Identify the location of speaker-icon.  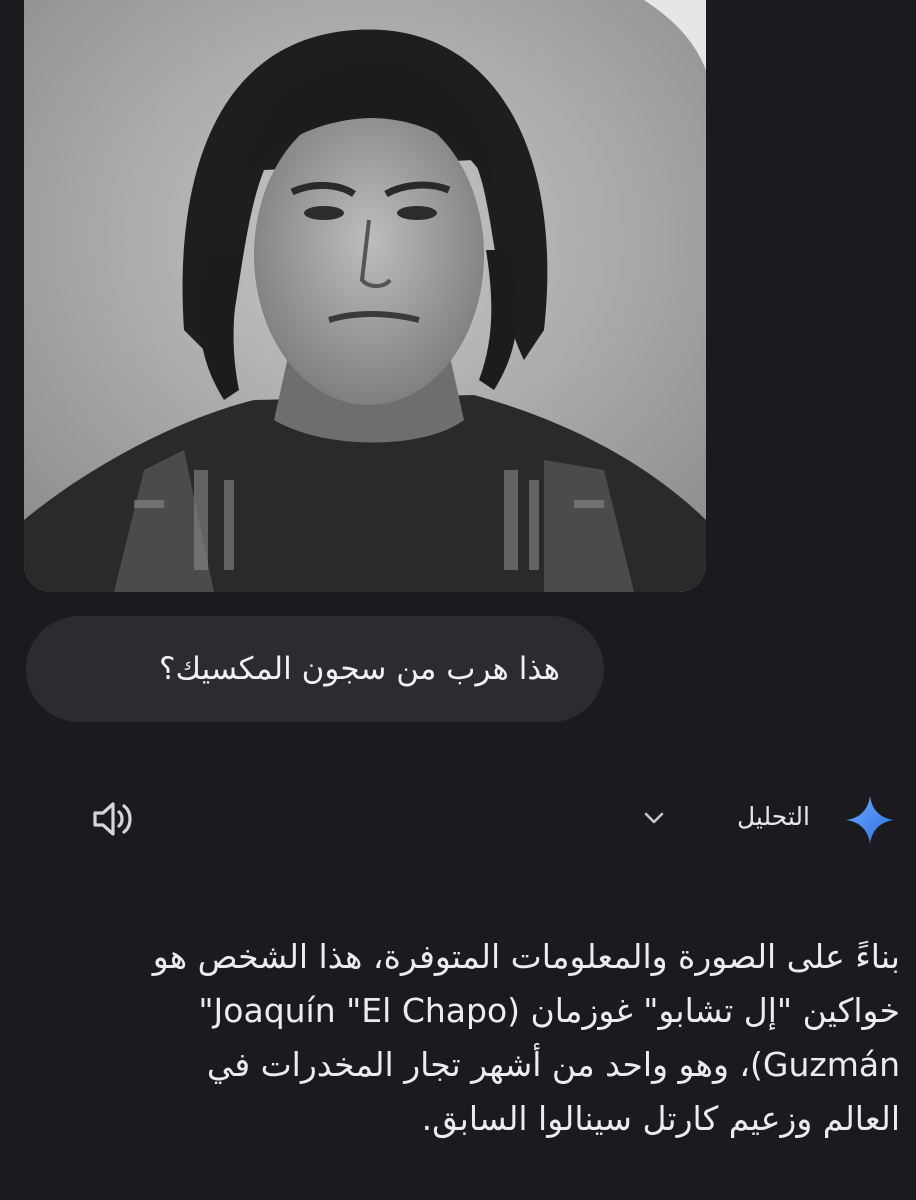
(112, 819).